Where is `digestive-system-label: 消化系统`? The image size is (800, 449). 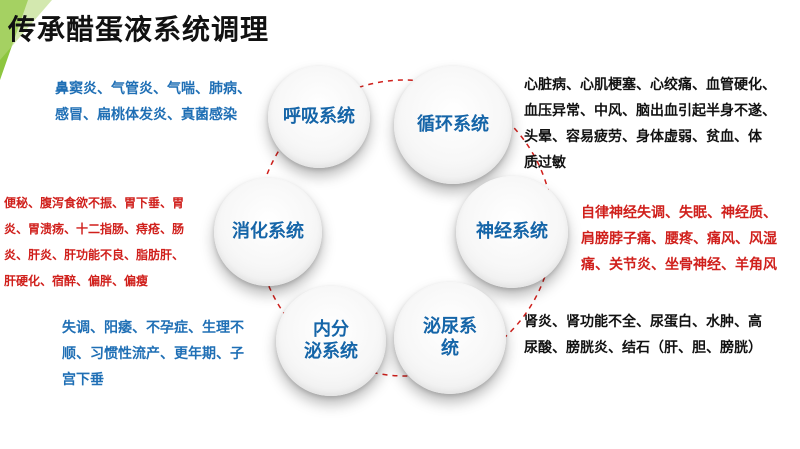
digestive-system-label: 消化系统 is located at coordinates (268, 231).